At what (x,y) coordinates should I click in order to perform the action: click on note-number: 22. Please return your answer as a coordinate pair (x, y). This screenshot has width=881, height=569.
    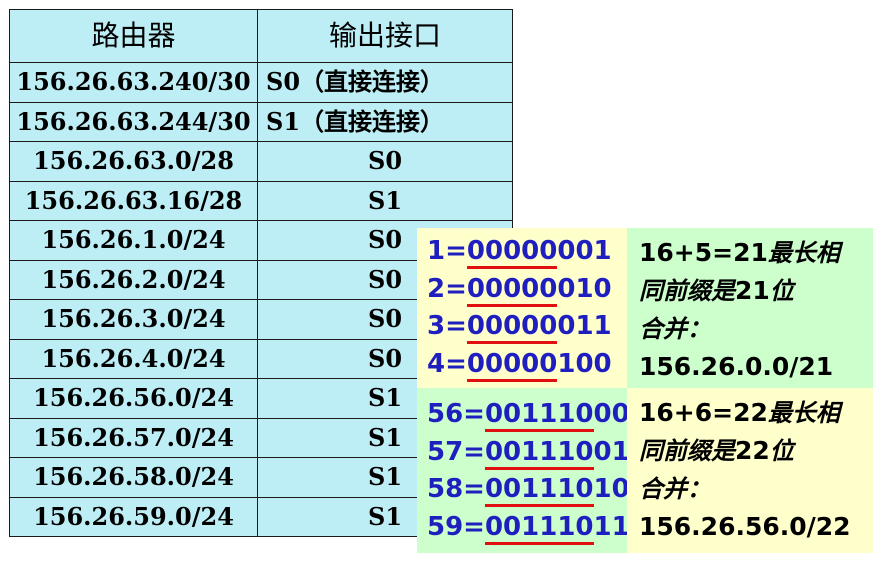
    Looking at the image, I should click on (752, 450).